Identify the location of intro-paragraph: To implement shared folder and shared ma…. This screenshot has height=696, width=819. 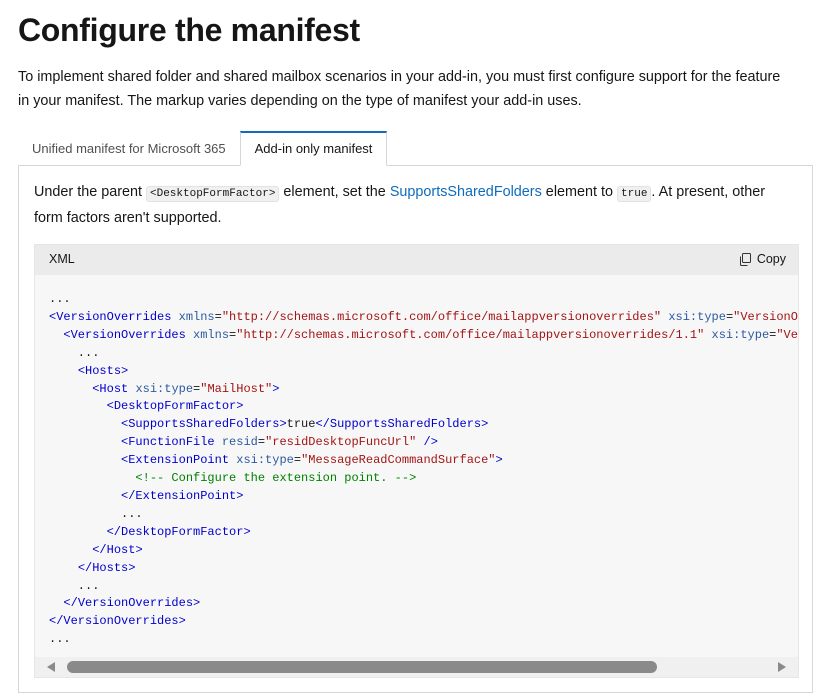
(418, 89).